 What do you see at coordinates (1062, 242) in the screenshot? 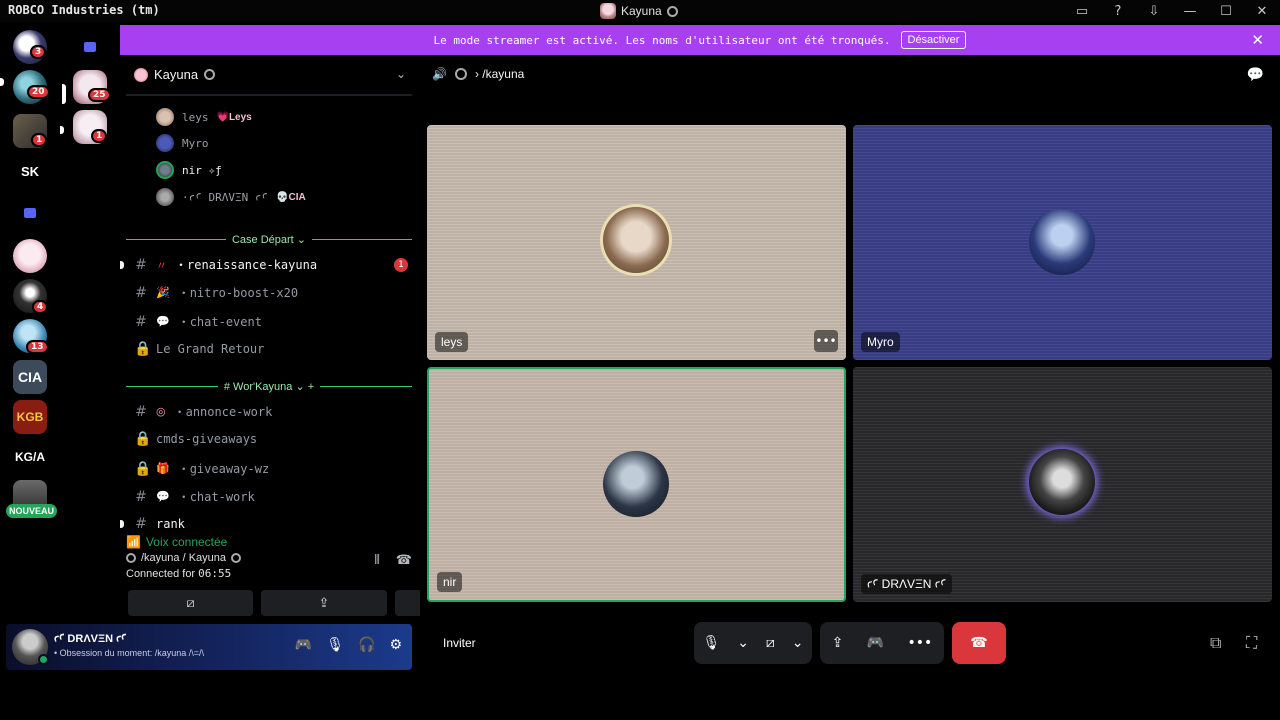
I see `video-tile-myro: Myro` at bounding box center [1062, 242].